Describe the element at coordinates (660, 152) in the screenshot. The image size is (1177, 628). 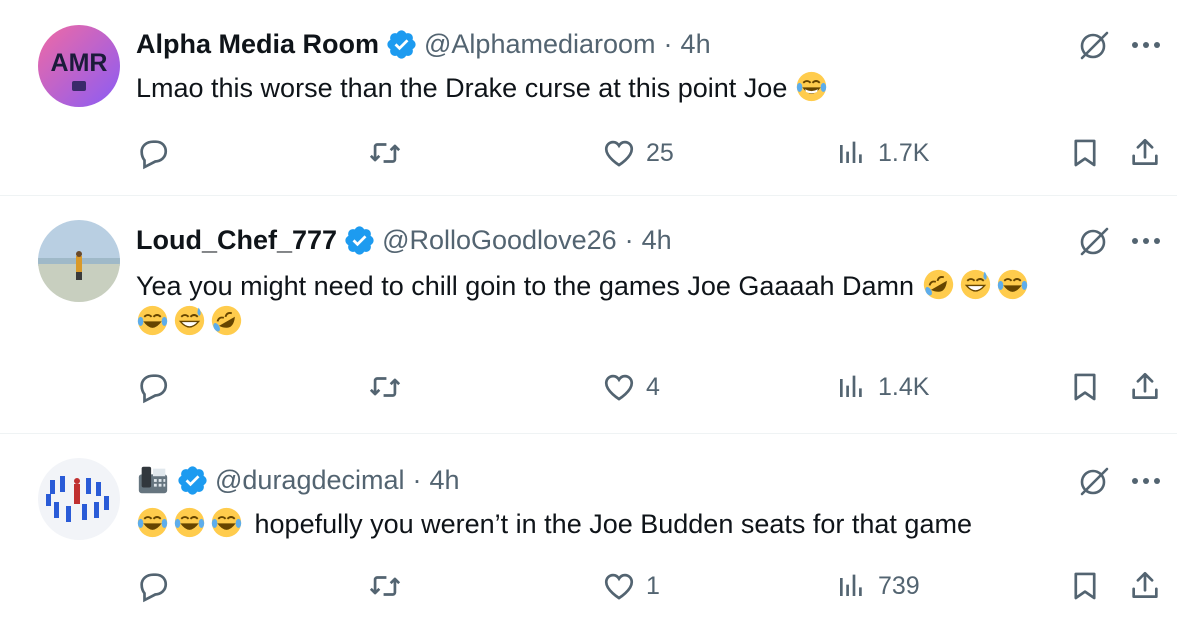
I see `like-count: 25` at that location.